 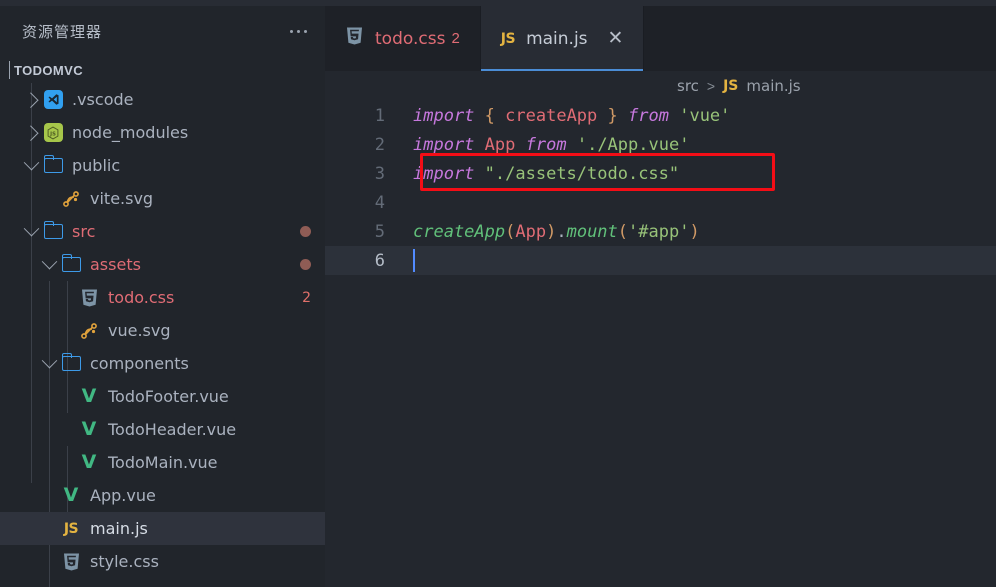 I want to click on line-number: 3, so click(x=379, y=173).